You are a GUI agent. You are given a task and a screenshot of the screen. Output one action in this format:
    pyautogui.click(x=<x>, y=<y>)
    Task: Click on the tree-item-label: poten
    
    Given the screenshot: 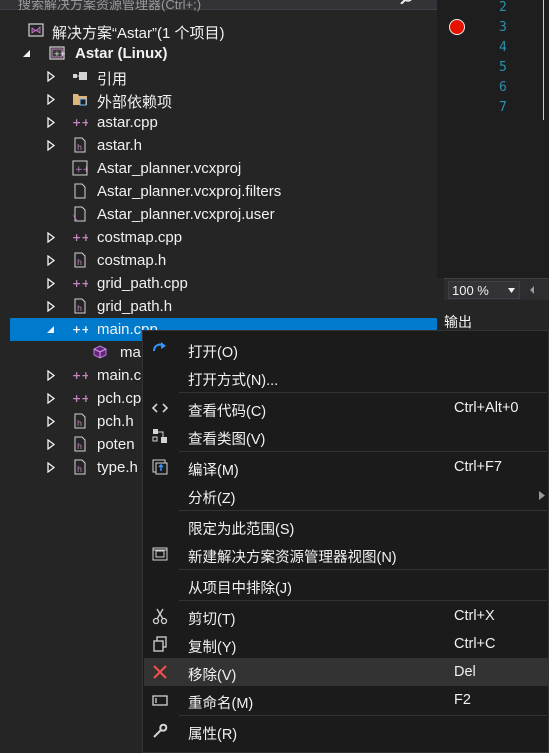 What is the action you would take?
    pyautogui.click(x=116, y=444)
    